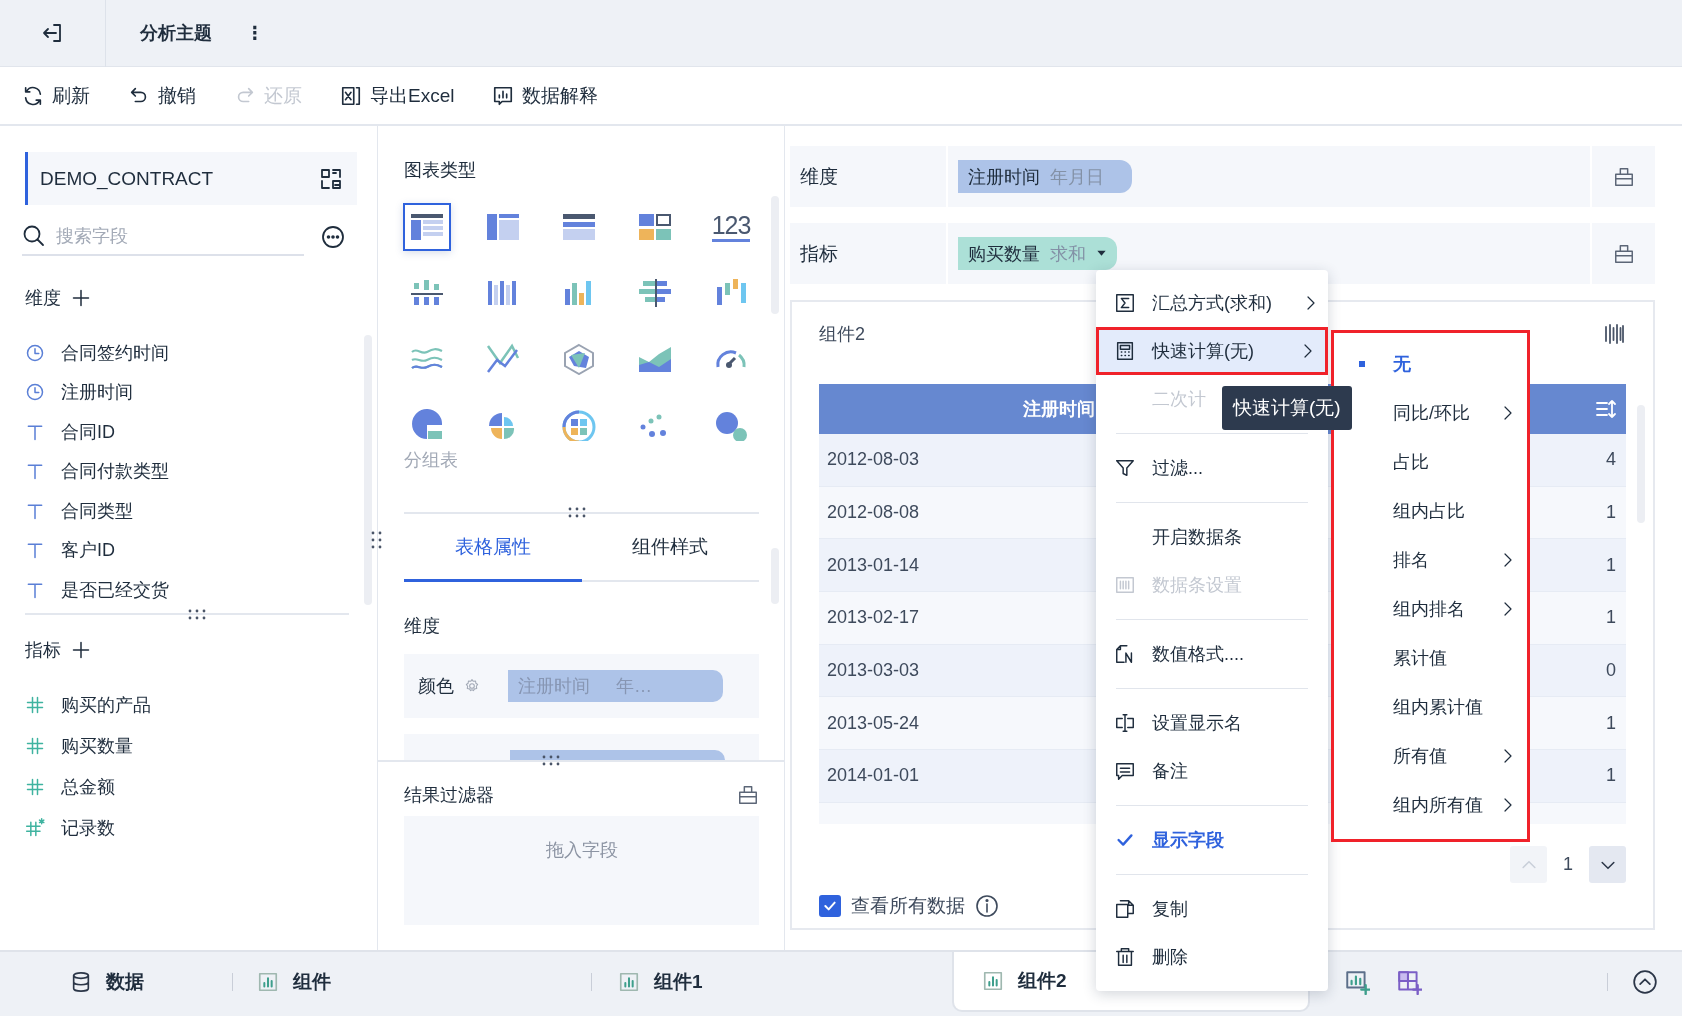  What do you see at coordinates (436, 686) in the screenshot?
I see `property-label: 颜色` at bounding box center [436, 686].